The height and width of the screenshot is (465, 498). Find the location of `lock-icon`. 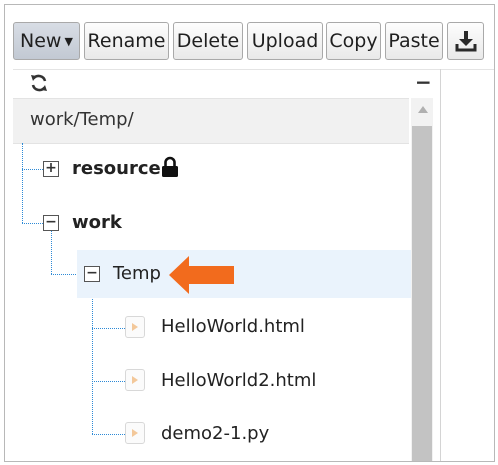

lock-icon is located at coordinates (170, 166).